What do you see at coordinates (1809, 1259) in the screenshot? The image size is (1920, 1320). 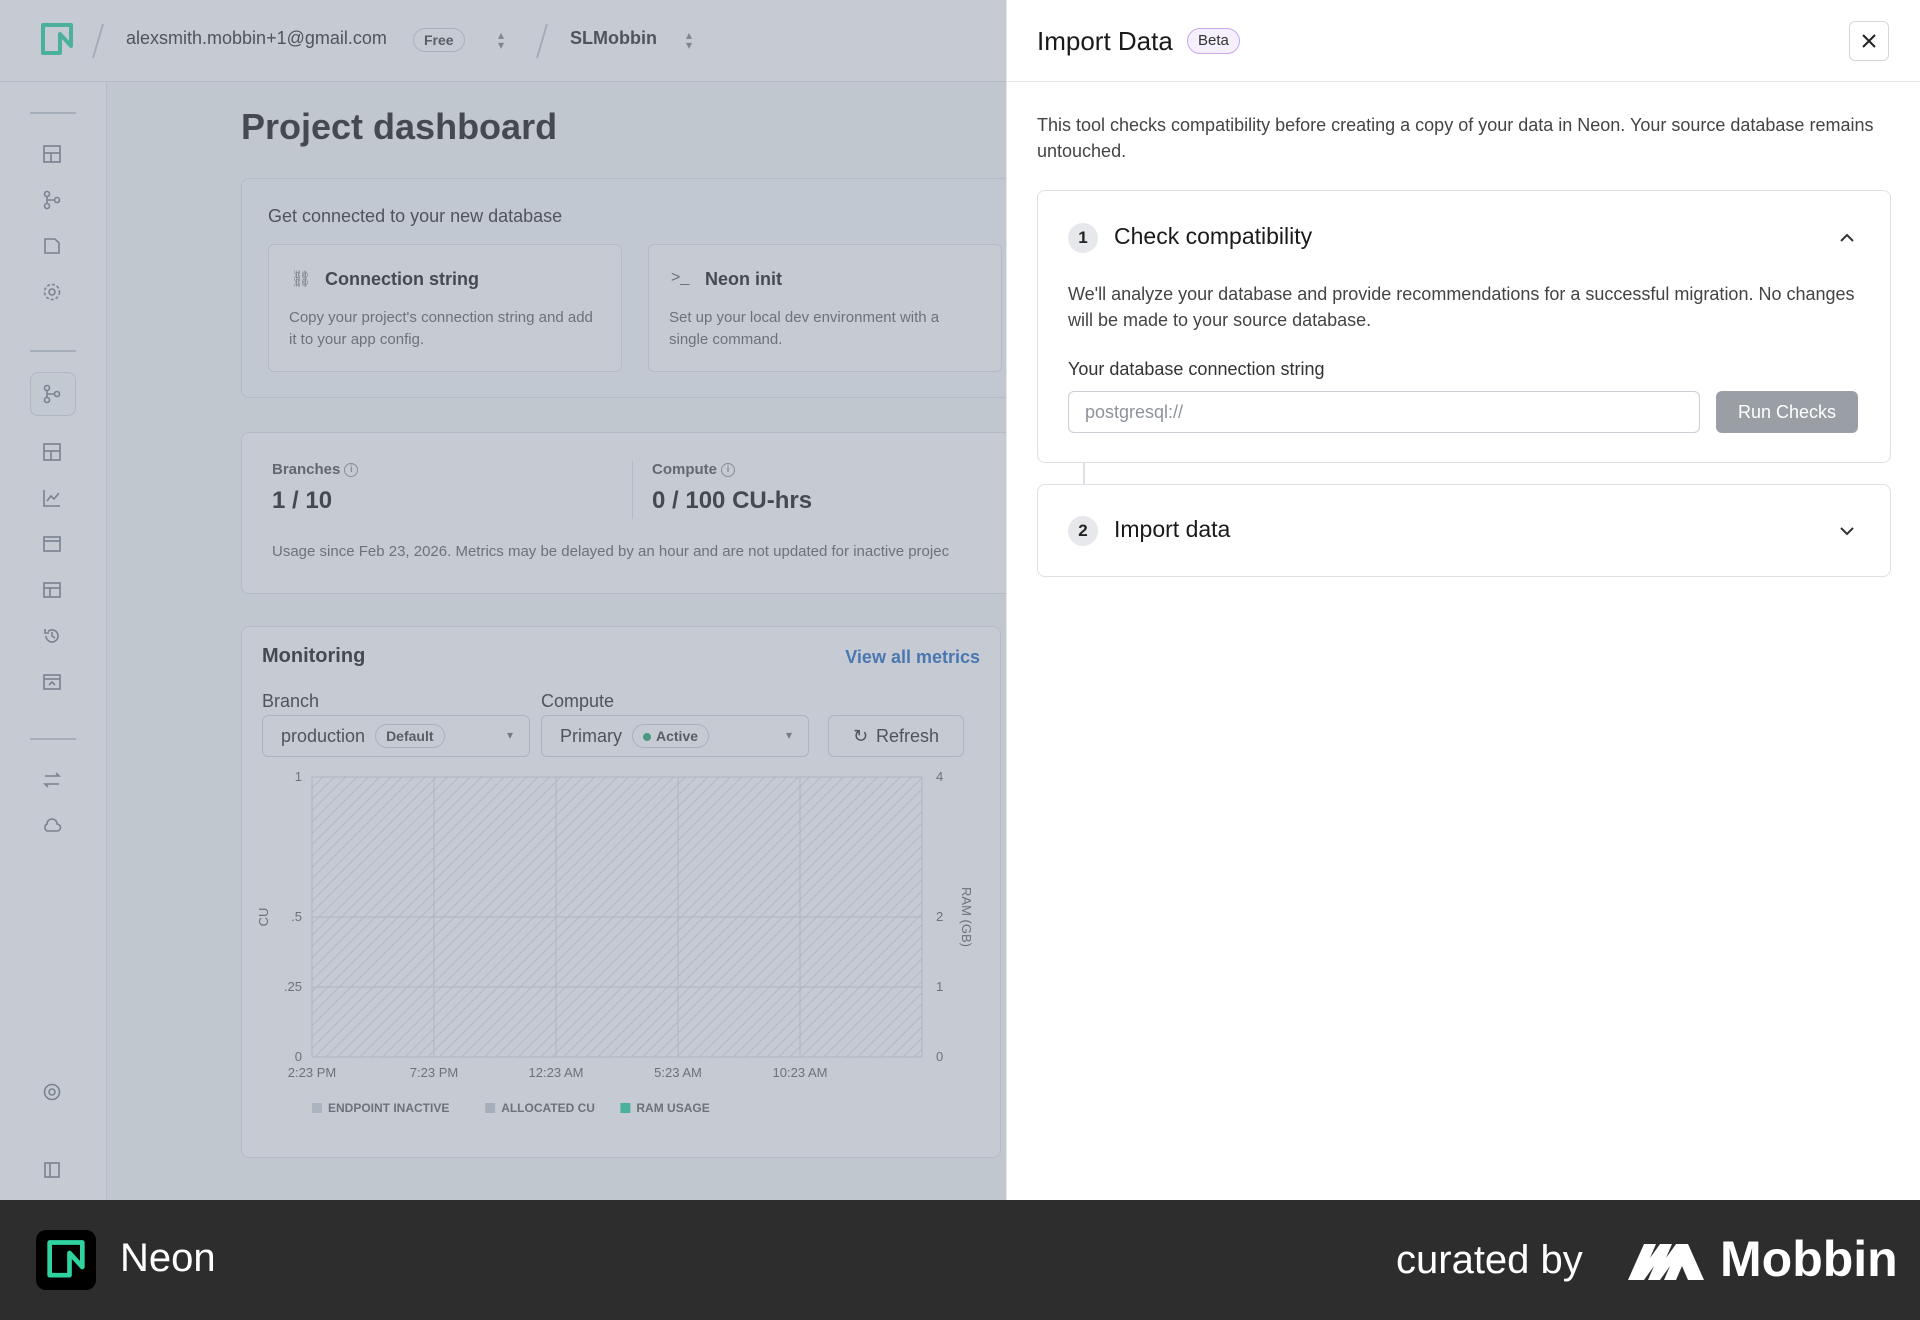 I see `footer-mobbin-wordmark: Mobbin` at bounding box center [1809, 1259].